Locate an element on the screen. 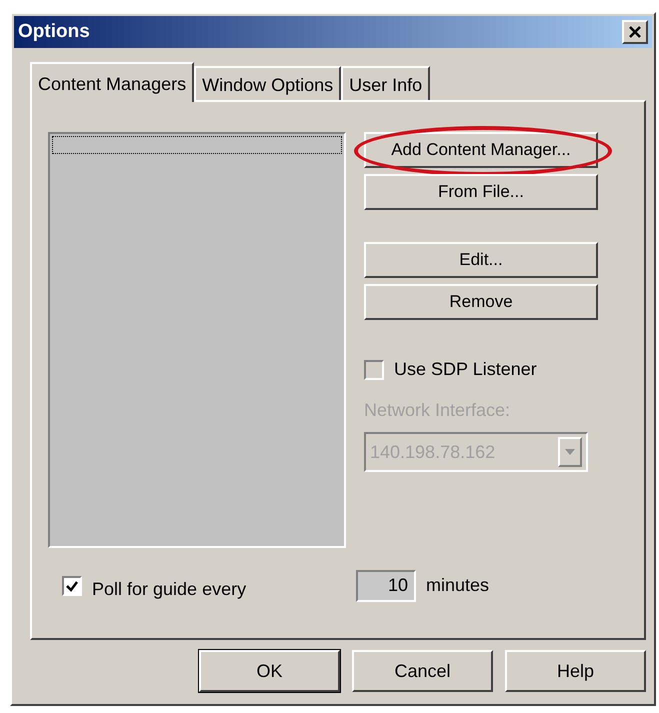 Image resolution: width=659 pixels, height=713 pixels. list-item is located at coordinates (197, 145).